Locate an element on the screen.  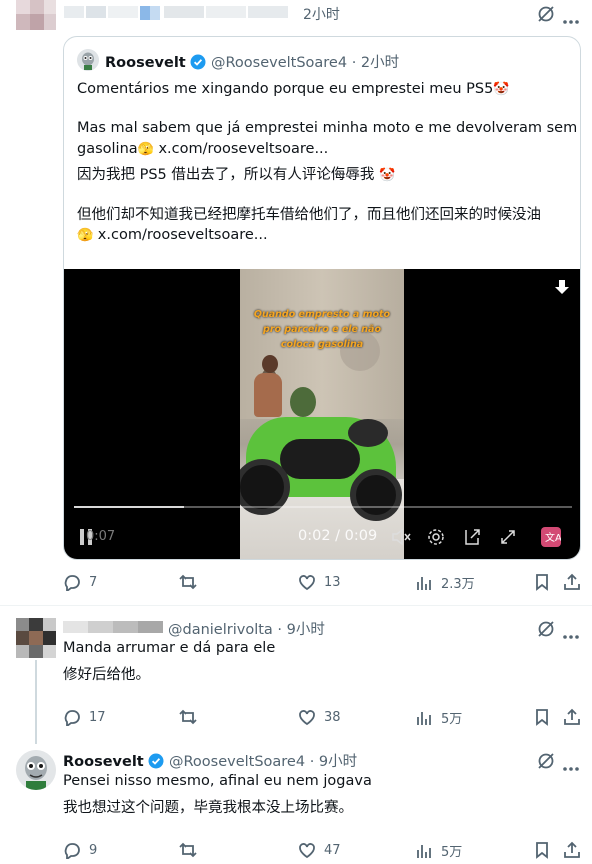
reply-count: 9 is located at coordinates (93, 850).